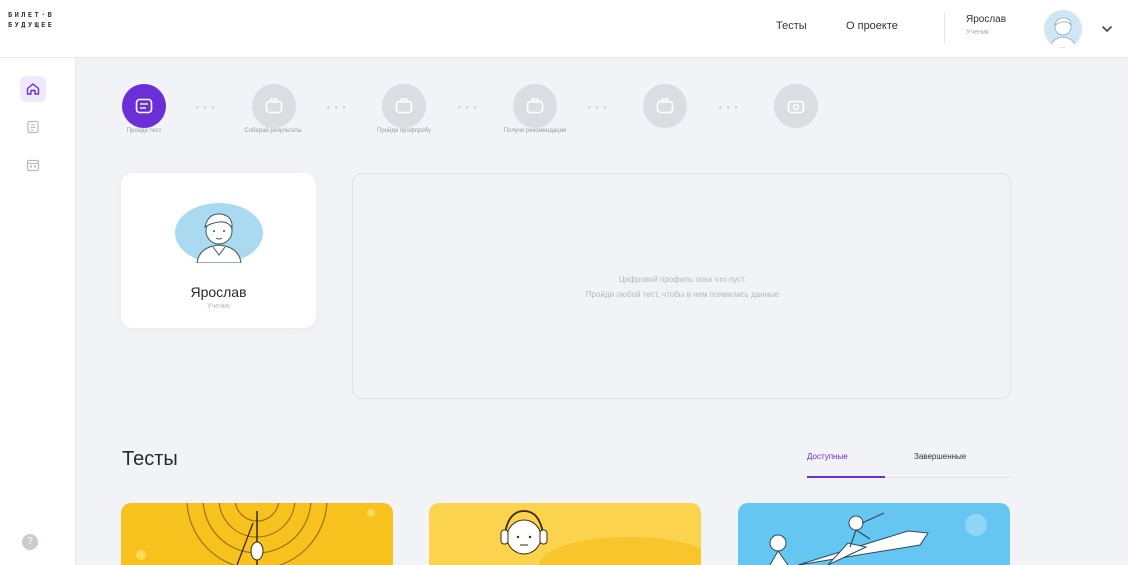 This screenshot has height=565, width=1128. Describe the element at coordinates (940, 456) in the screenshot. I see `tab-completed: Завершенные` at that location.